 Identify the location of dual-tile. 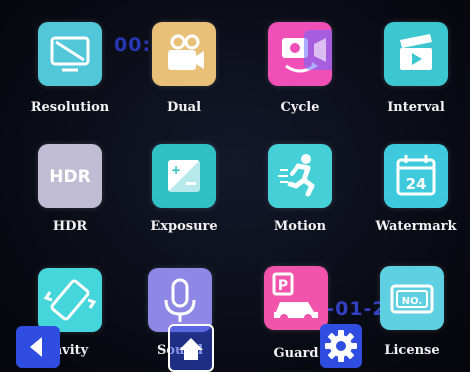
(184, 54).